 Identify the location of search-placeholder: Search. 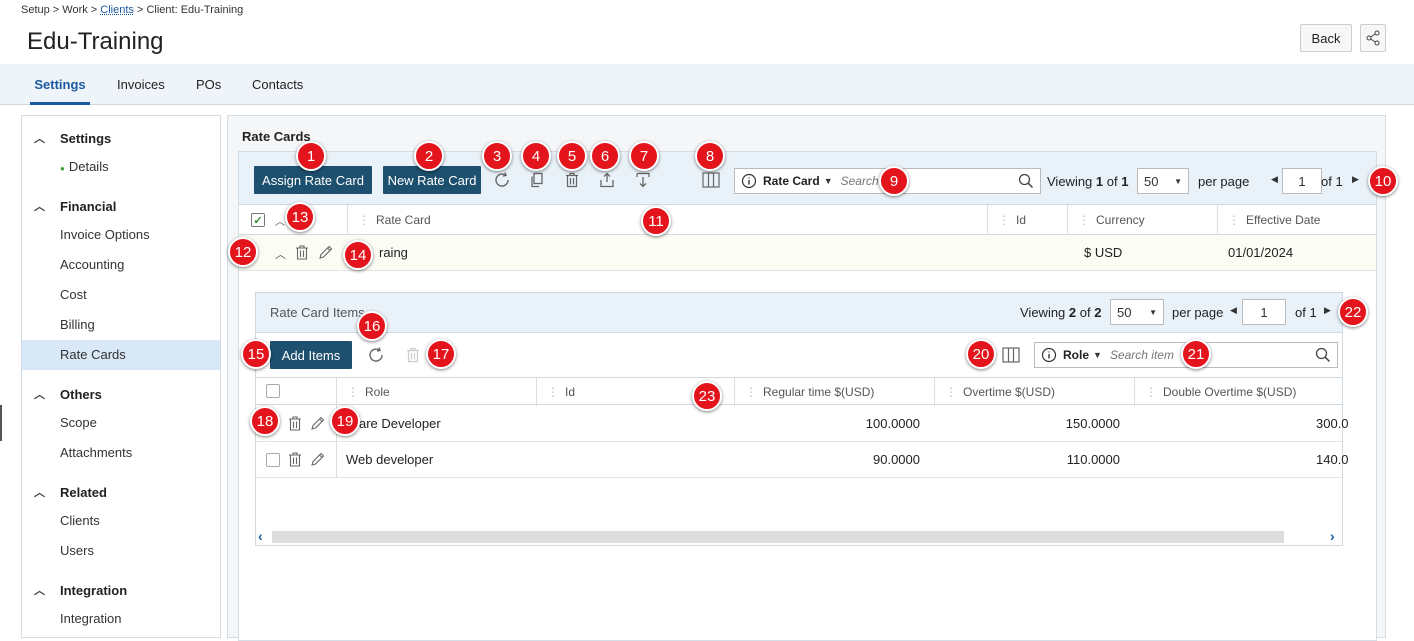
(859, 181).